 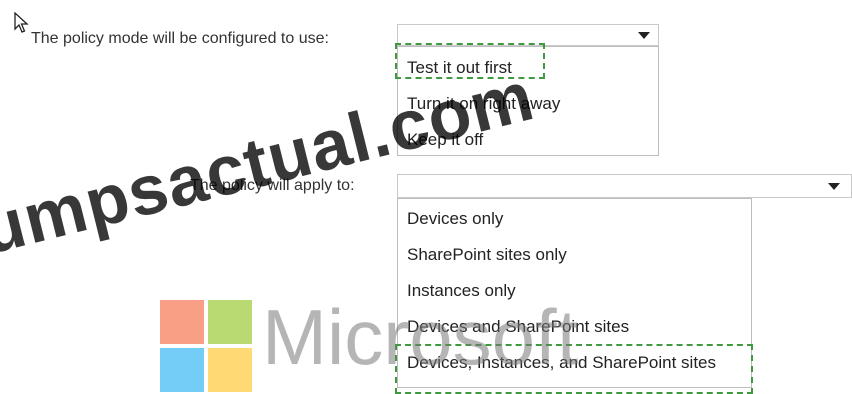 What do you see at coordinates (624, 186) in the screenshot?
I see `policy-apply-select` at bounding box center [624, 186].